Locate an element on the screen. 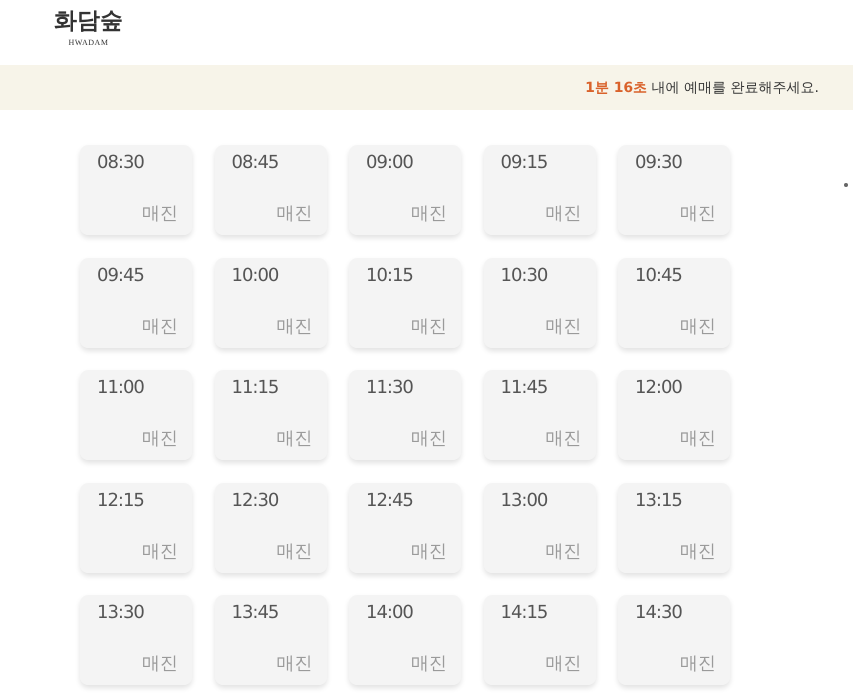  slot-time: 09:30 is located at coordinates (658, 163).